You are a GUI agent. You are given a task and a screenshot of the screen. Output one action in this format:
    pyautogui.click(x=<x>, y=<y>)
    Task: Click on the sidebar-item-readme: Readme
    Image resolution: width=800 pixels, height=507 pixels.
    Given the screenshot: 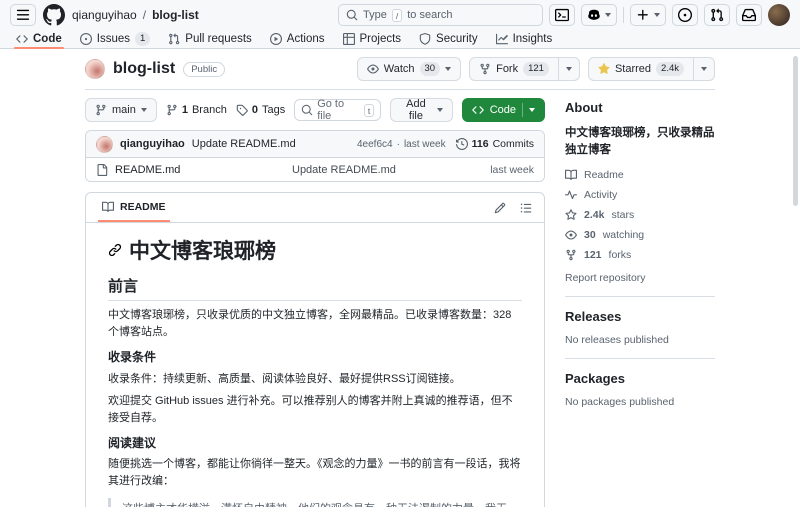 What is the action you would take?
    pyautogui.click(x=640, y=175)
    